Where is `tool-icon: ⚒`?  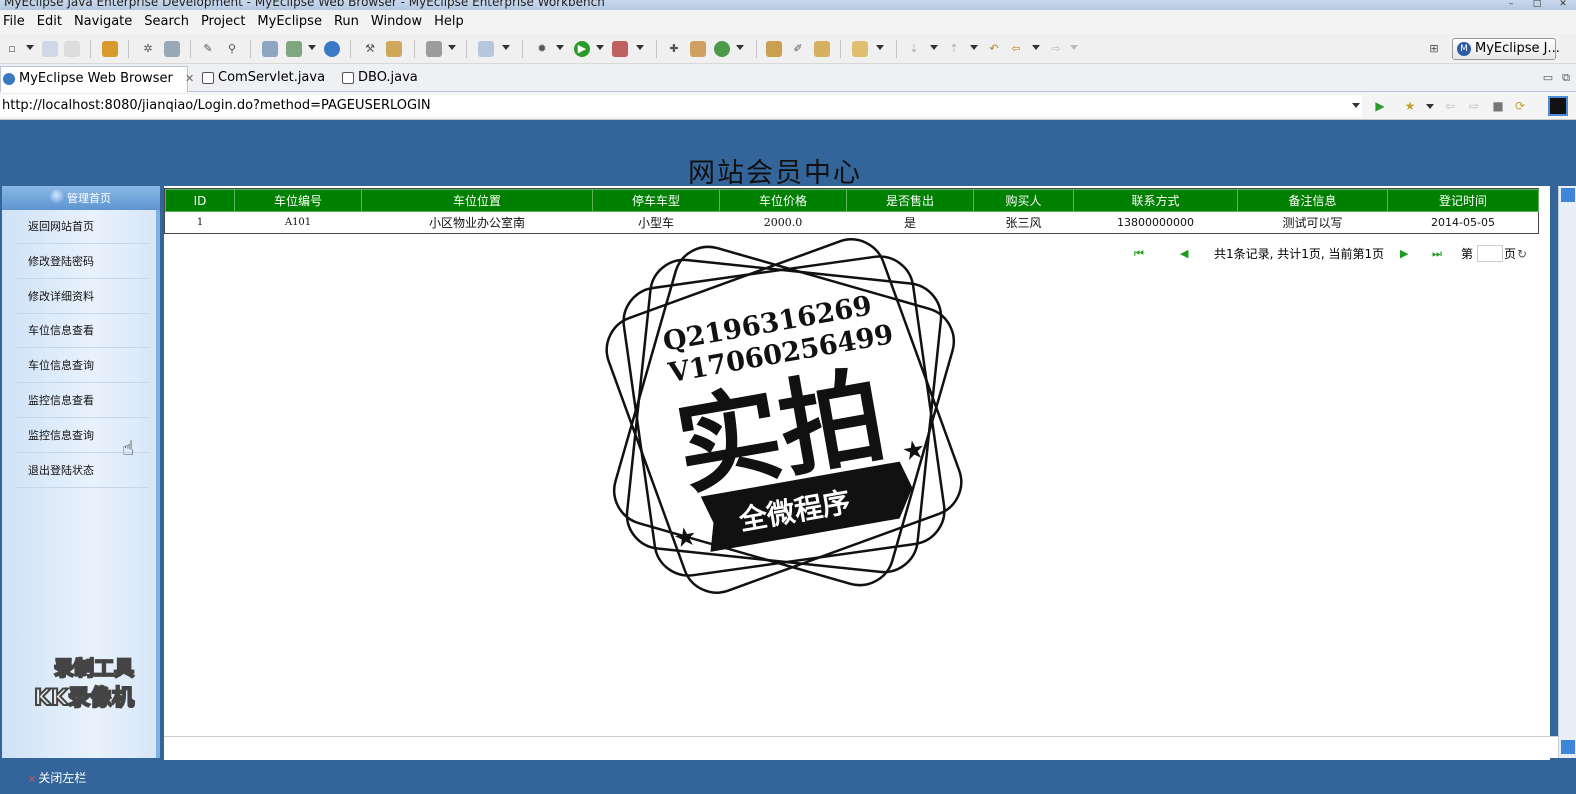 tool-icon: ⚒ is located at coordinates (370, 49).